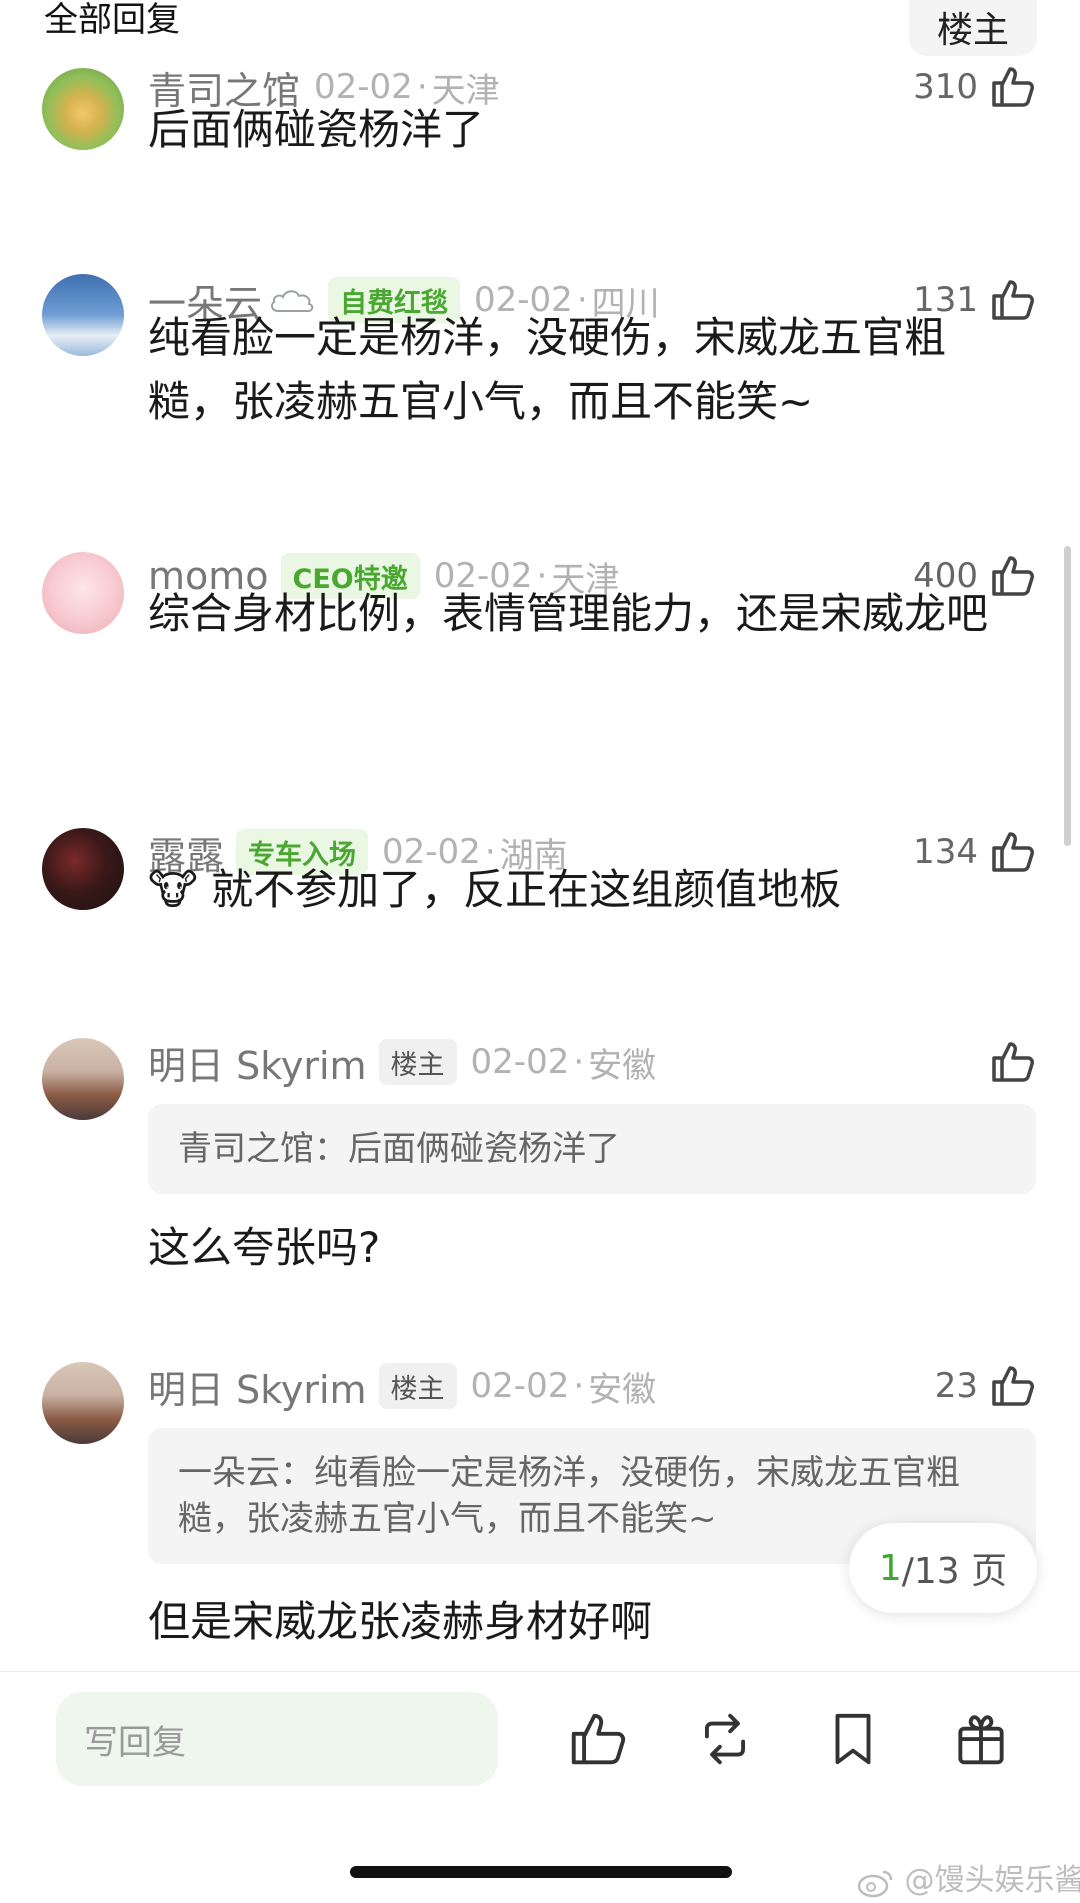 The image size is (1080, 1903). I want to click on comment-text: 这么夸张吗?, so click(264, 1247).